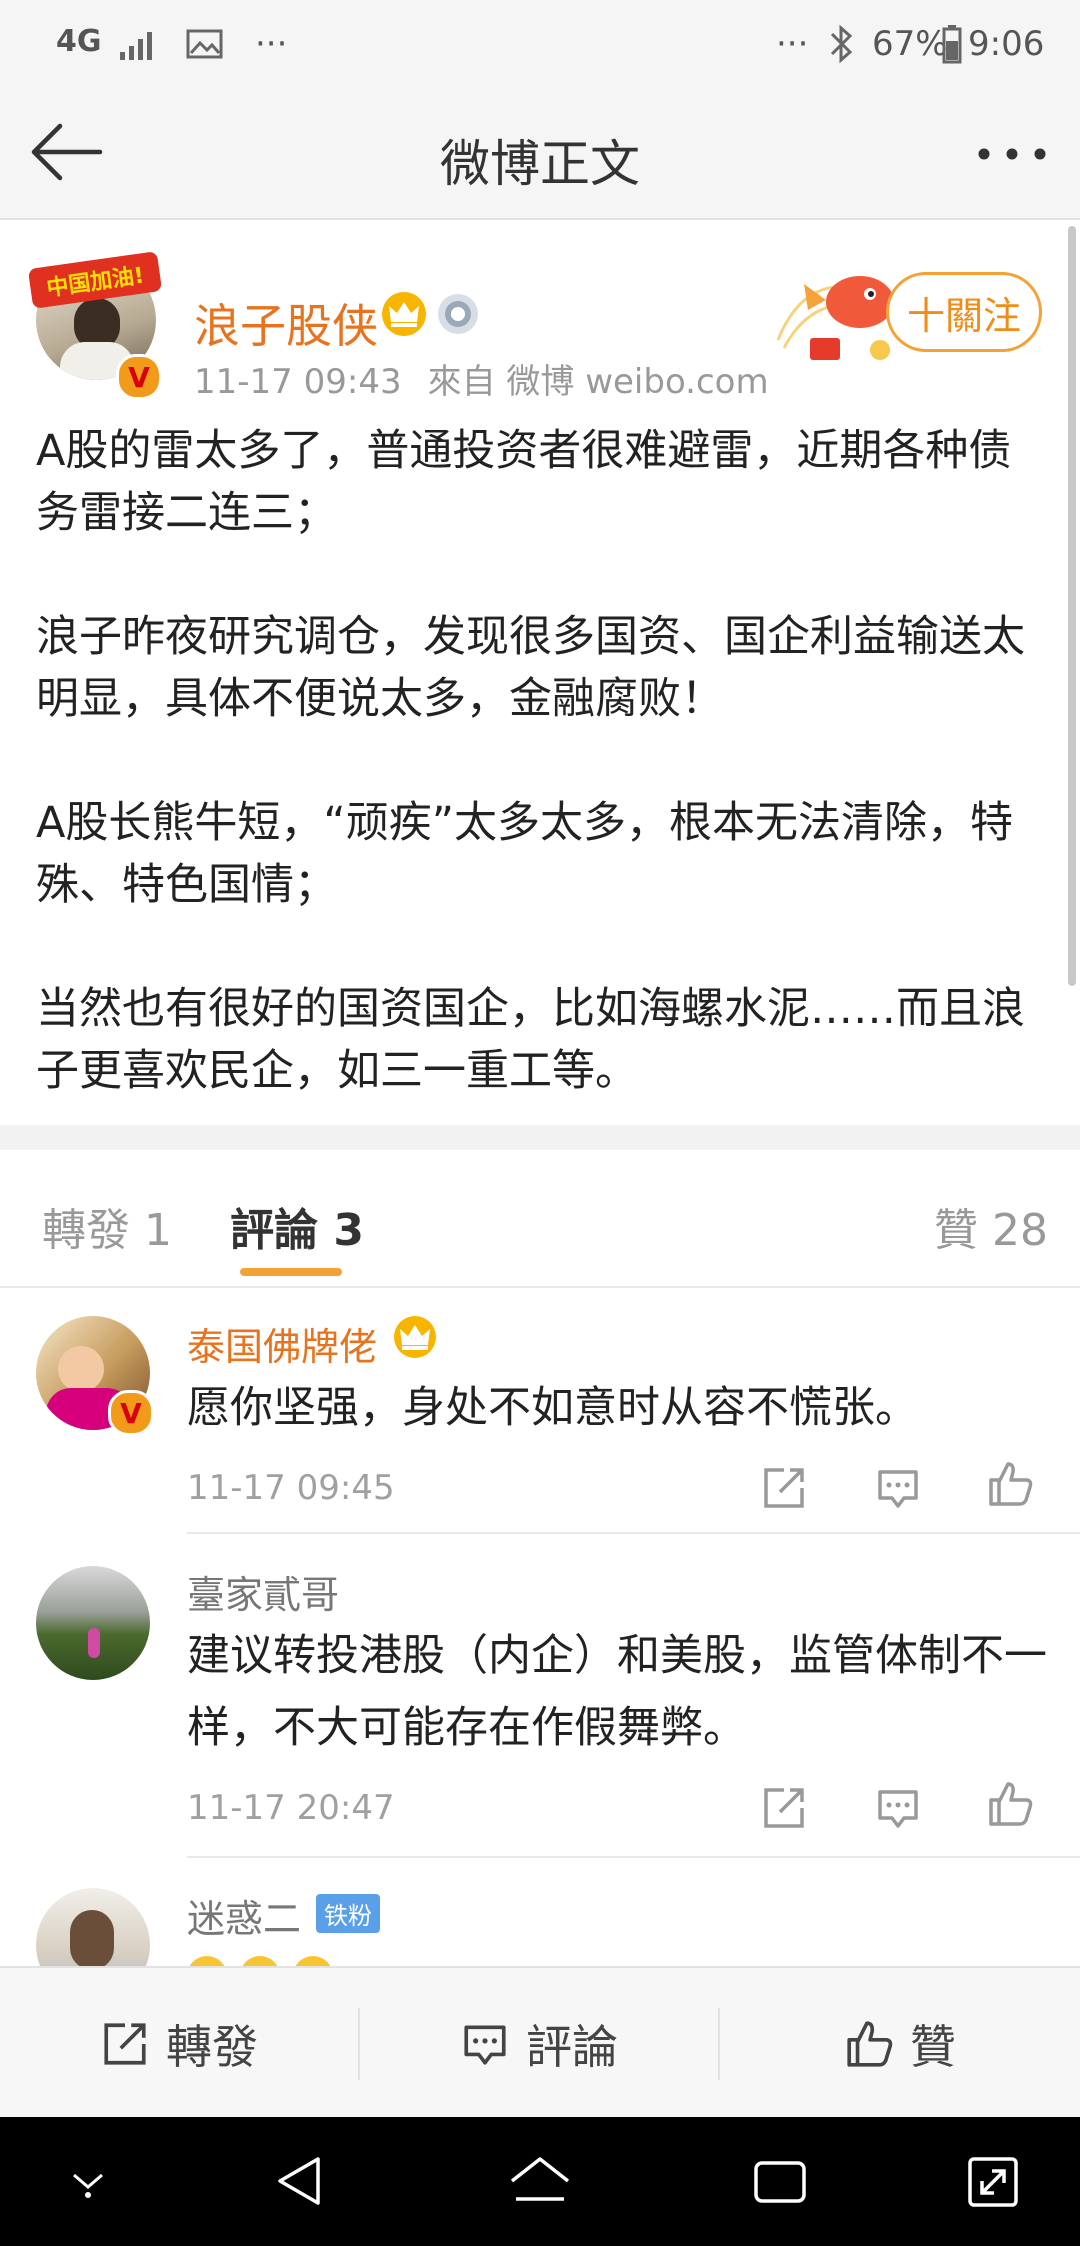  What do you see at coordinates (244, 1915) in the screenshot?
I see `commenter-name: 迷惑二` at bounding box center [244, 1915].